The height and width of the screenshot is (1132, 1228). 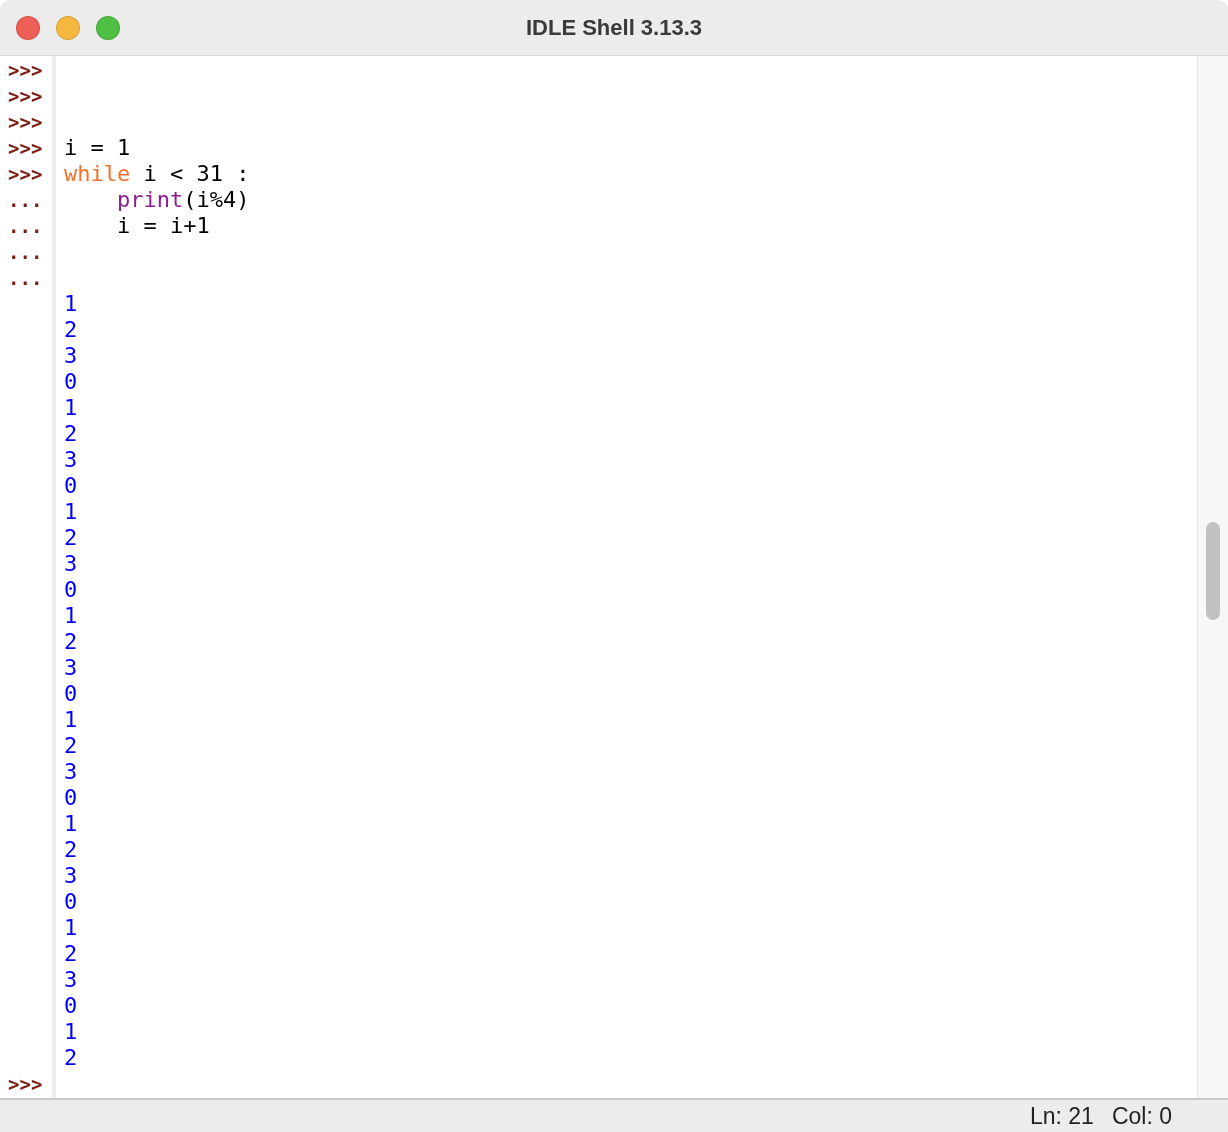 What do you see at coordinates (1141, 1116) in the screenshot?
I see `column-number-status: Col: 0` at bounding box center [1141, 1116].